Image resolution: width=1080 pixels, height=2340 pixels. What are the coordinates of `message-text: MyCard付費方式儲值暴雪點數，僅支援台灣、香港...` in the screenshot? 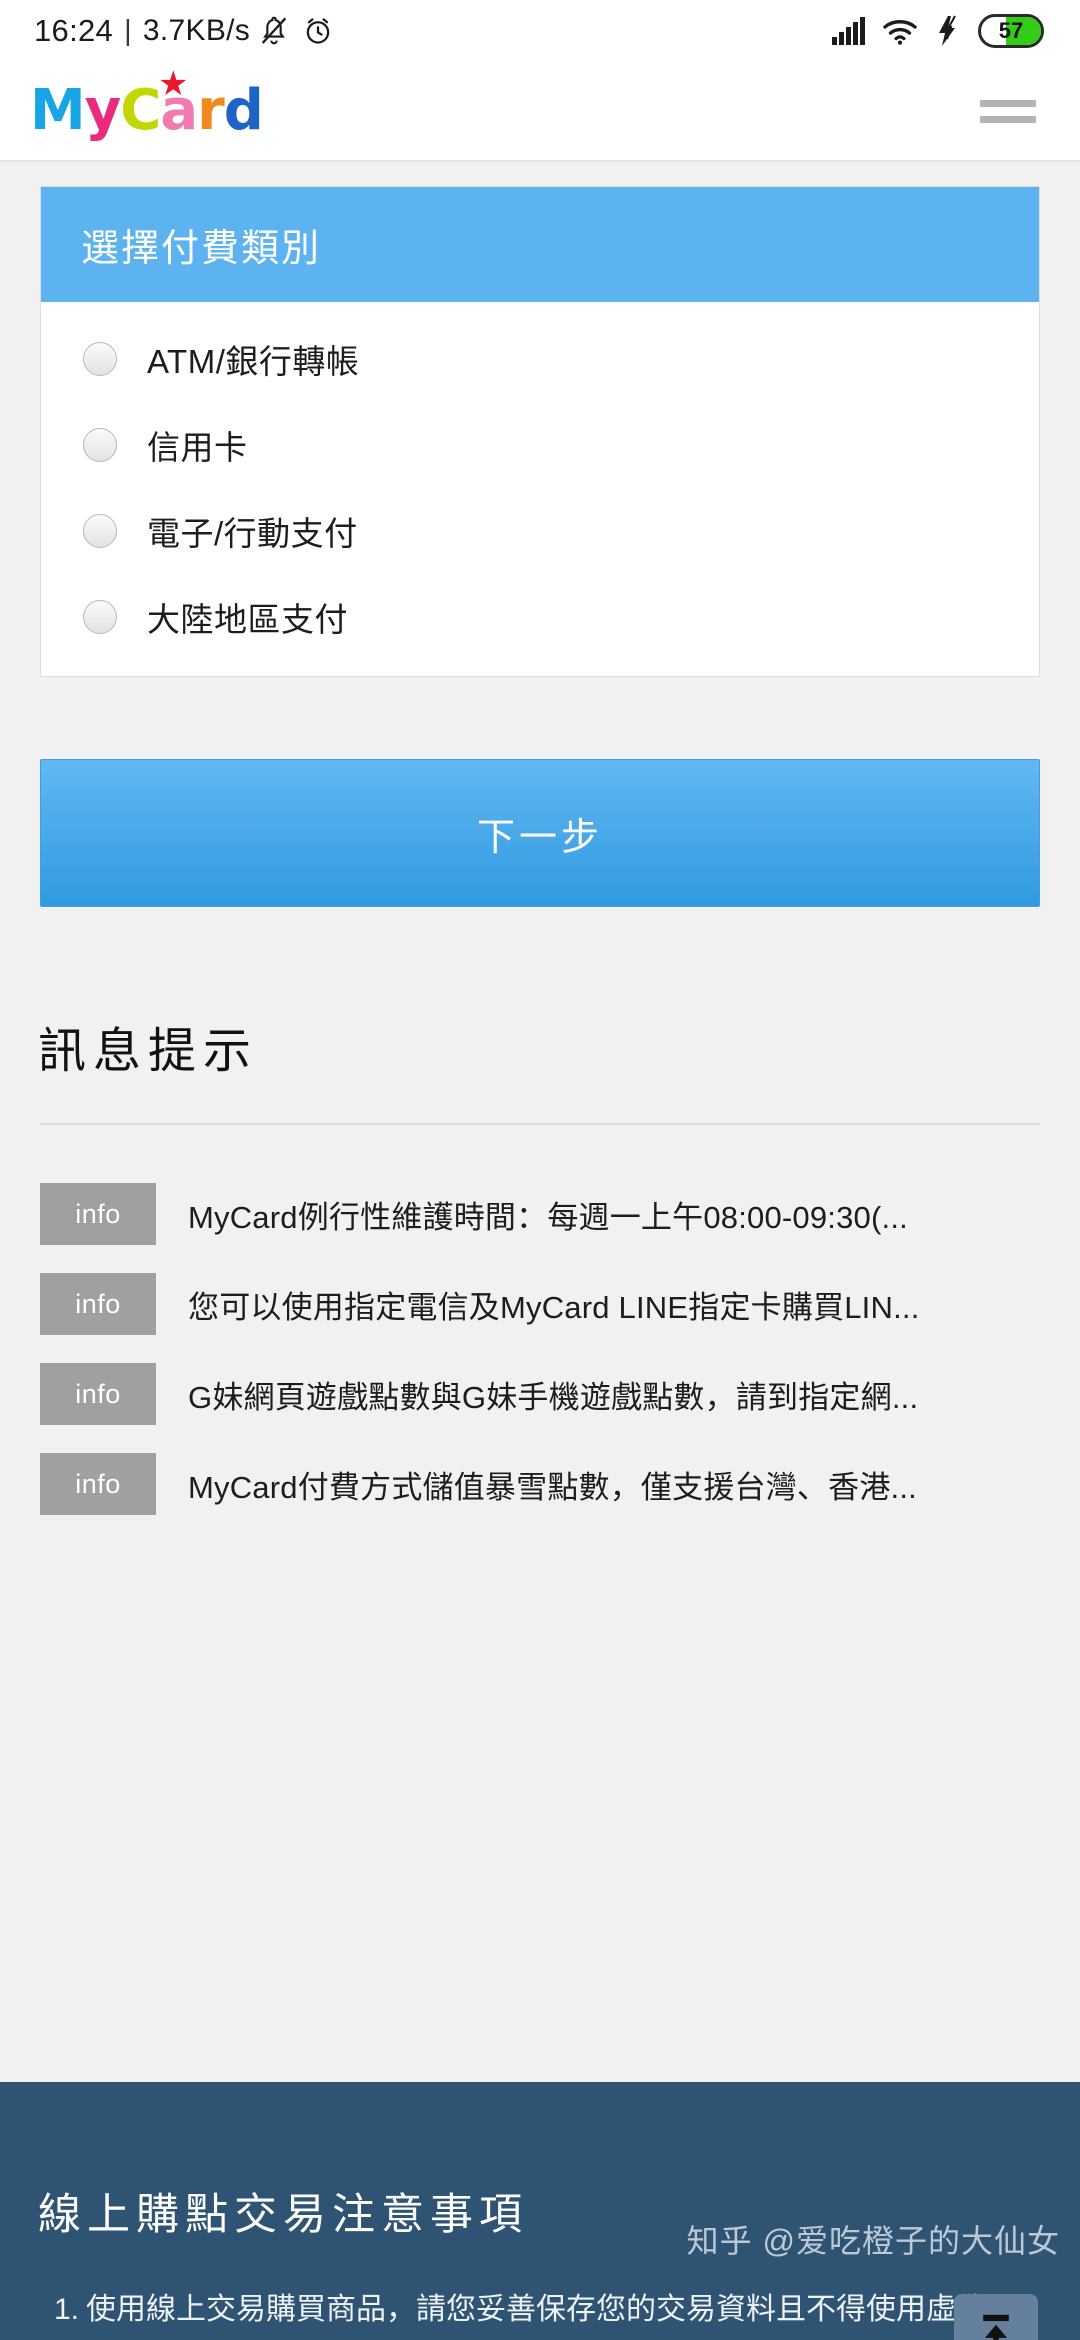 It's located at (552, 1487).